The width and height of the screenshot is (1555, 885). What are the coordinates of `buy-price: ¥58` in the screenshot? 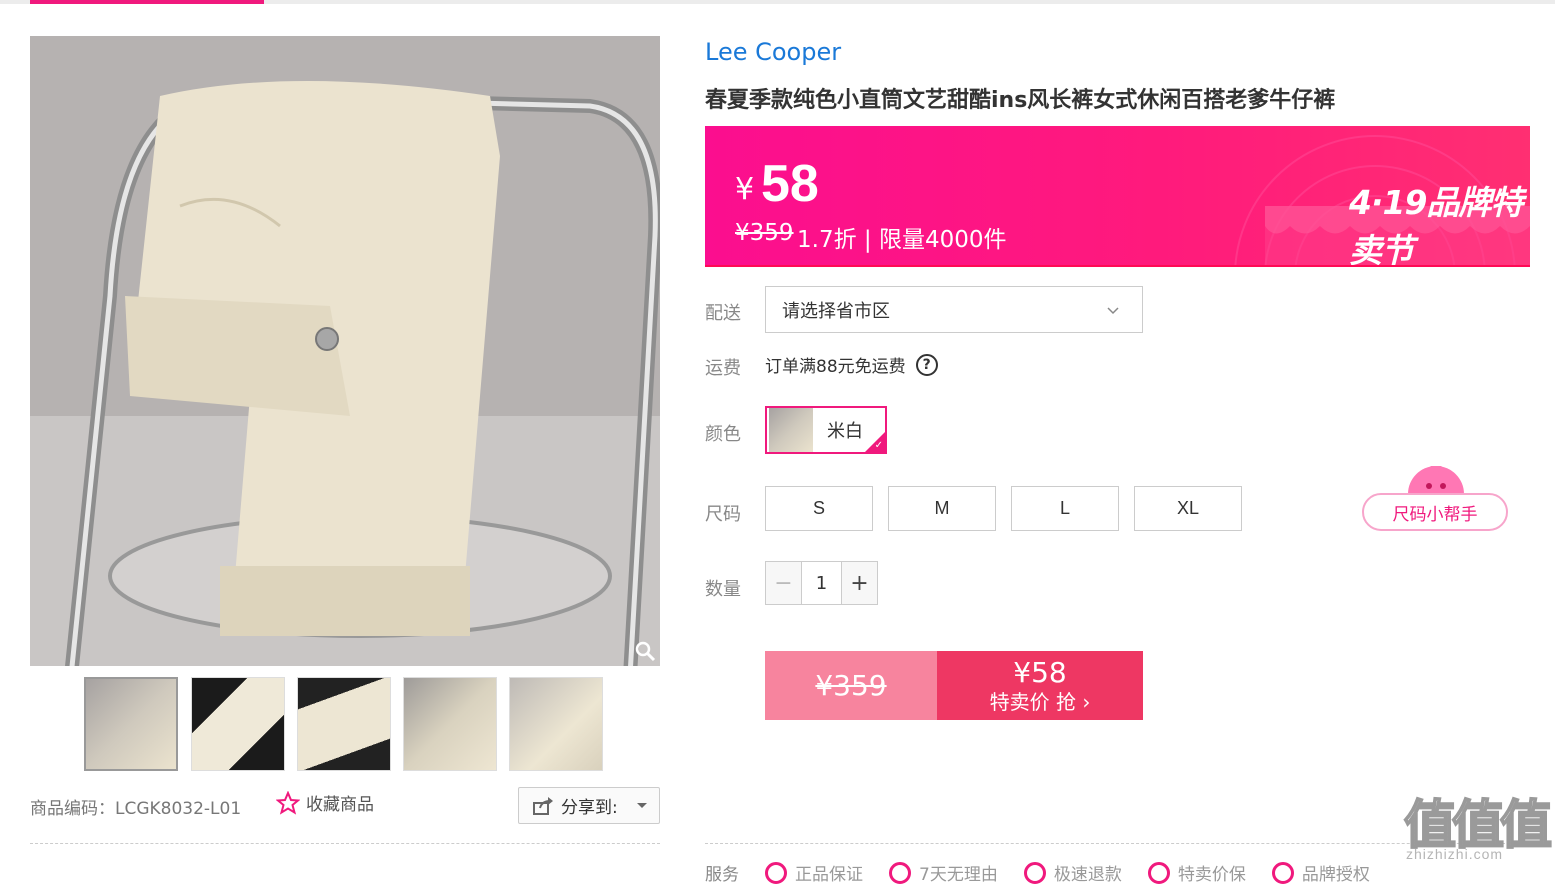 It's located at (1040, 672).